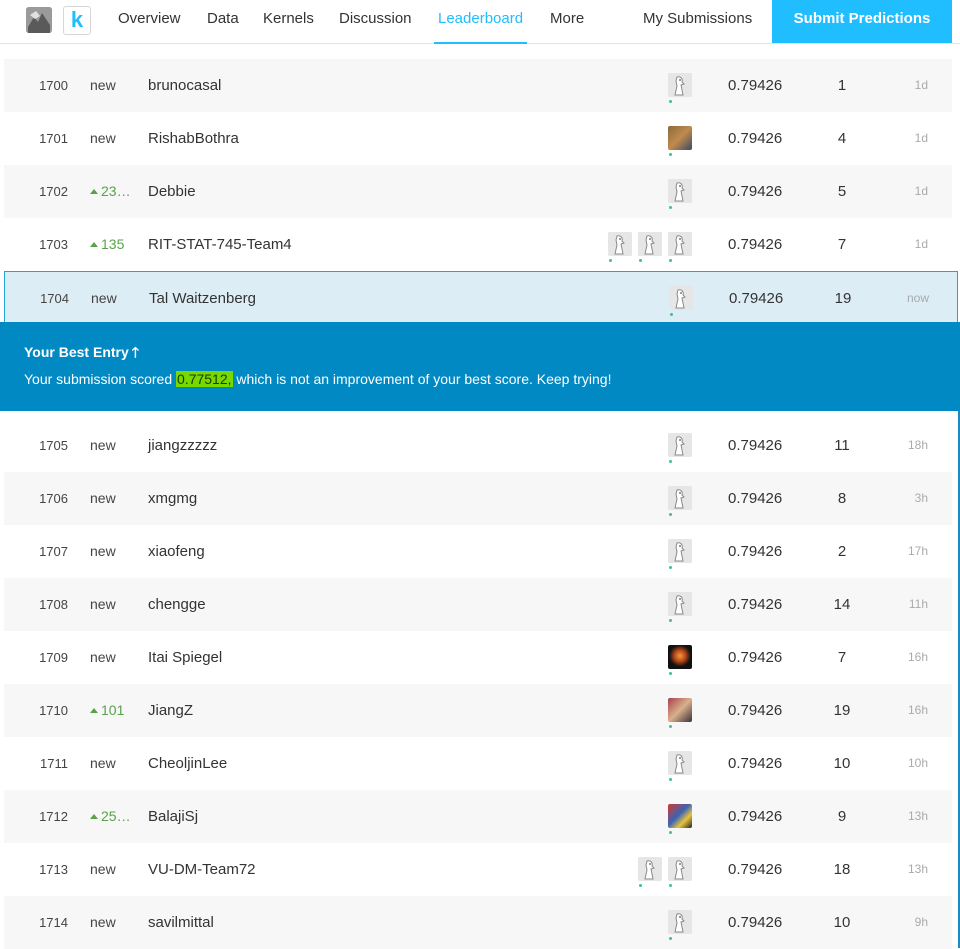 This screenshot has width=960, height=949. Describe the element at coordinates (187, 763) in the screenshot. I see `team-name: CheoljinLee` at that location.